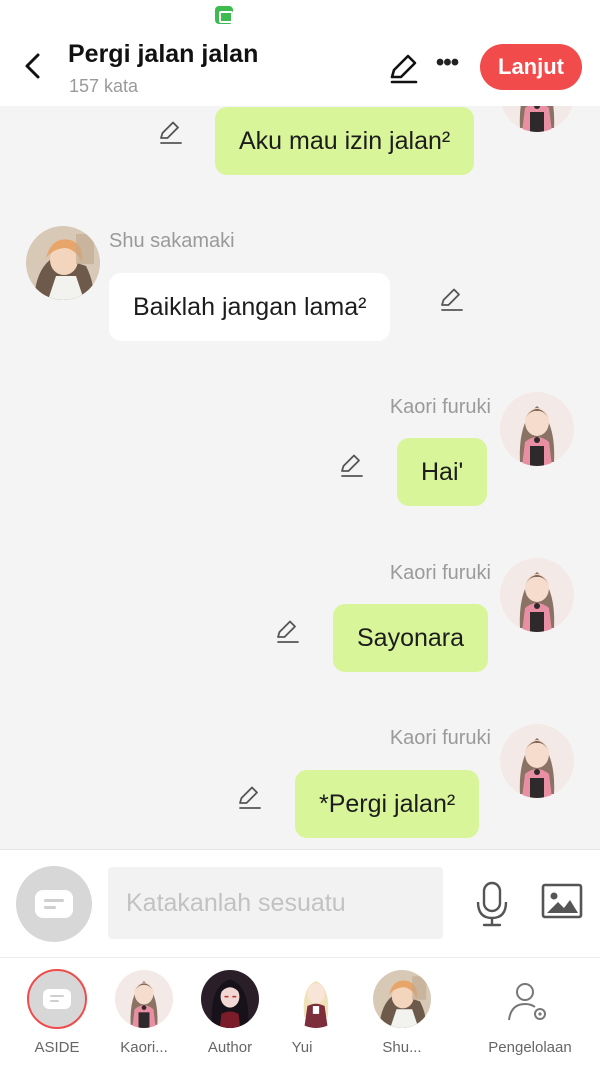 Image resolution: width=600 pixels, height=1067 pixels. I want to click on voice-button, so click(492, 904).